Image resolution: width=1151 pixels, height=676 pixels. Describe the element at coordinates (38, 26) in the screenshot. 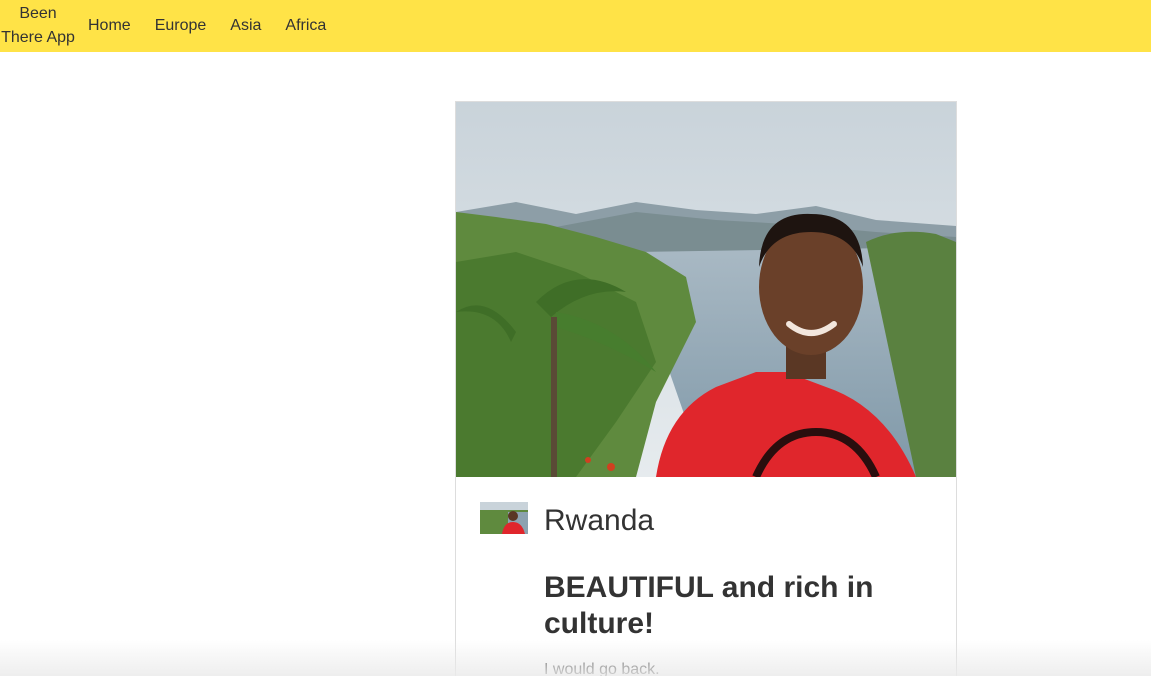

I see `brand-link: Been There App` at that location.